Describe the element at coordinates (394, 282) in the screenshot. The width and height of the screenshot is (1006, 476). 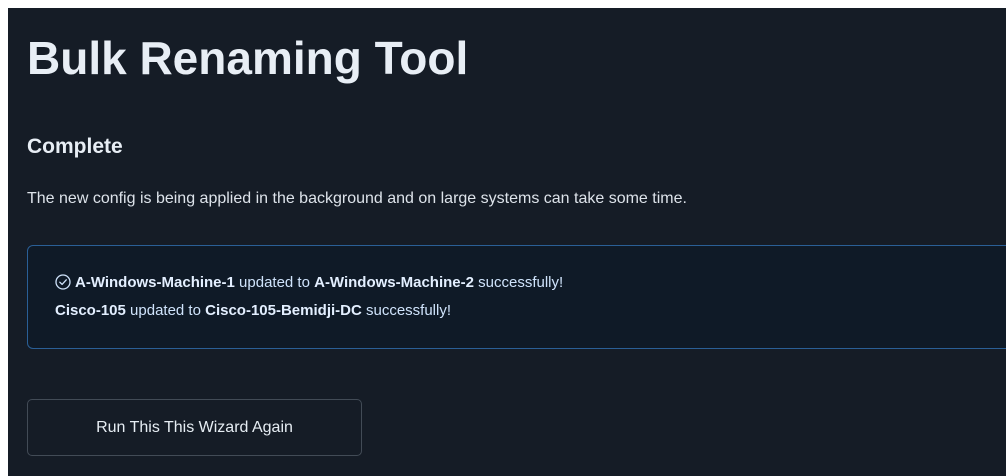
I see `new-machine-name: A-Windows-Machine-2` at that location.